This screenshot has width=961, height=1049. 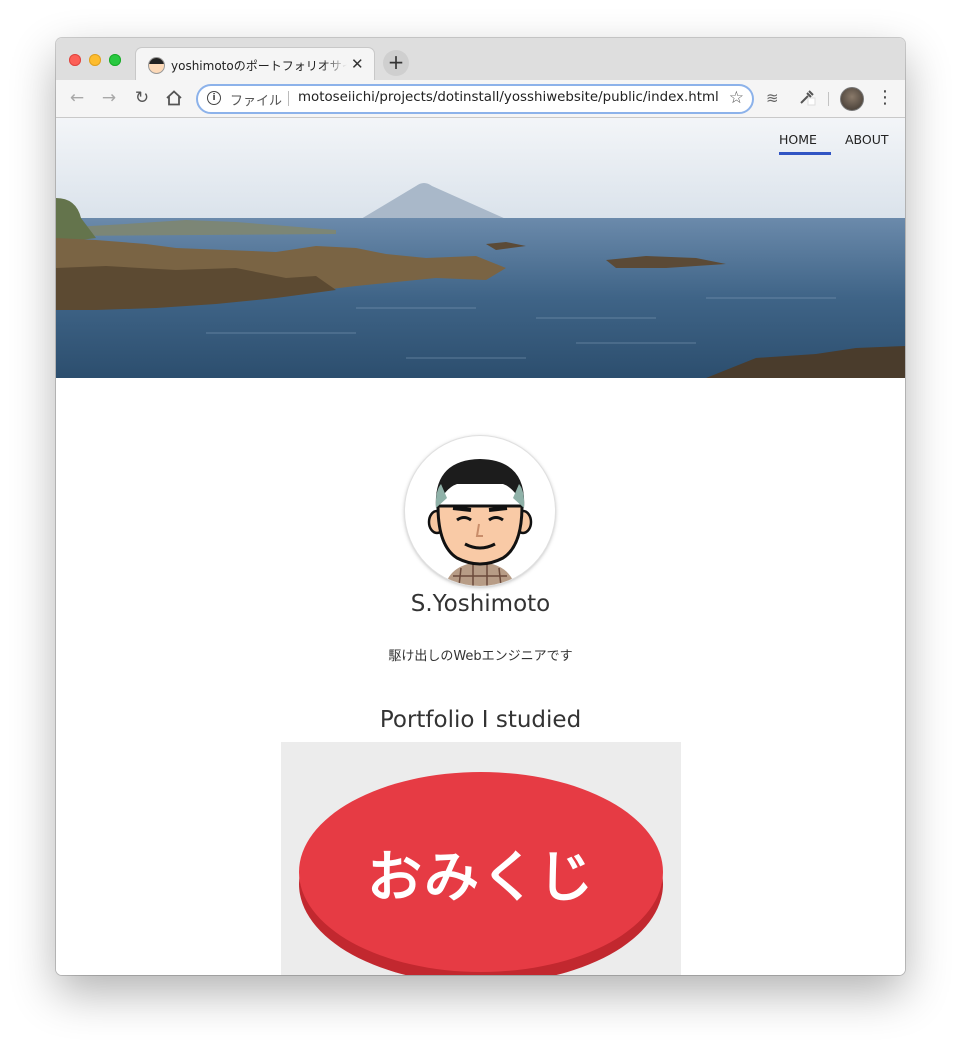 I want to click on portfolio-section-title: Portfolio I studied, so click(x=480, y=720).